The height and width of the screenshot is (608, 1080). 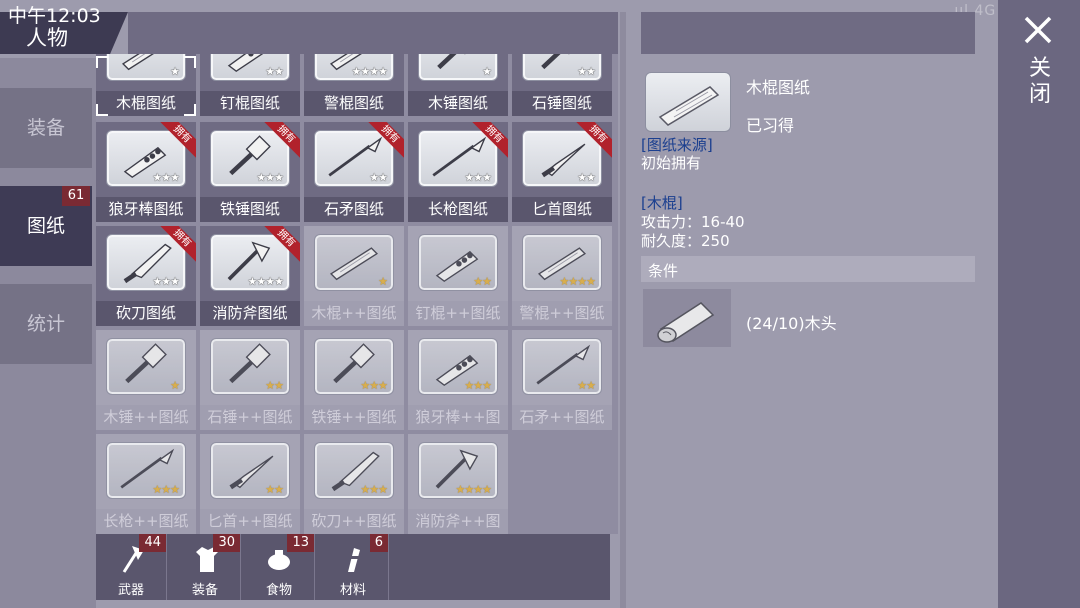 I want to click on blueprint-cell-dagger: ★★ 匕首图纸 拥有, so click(x=562, y=172).